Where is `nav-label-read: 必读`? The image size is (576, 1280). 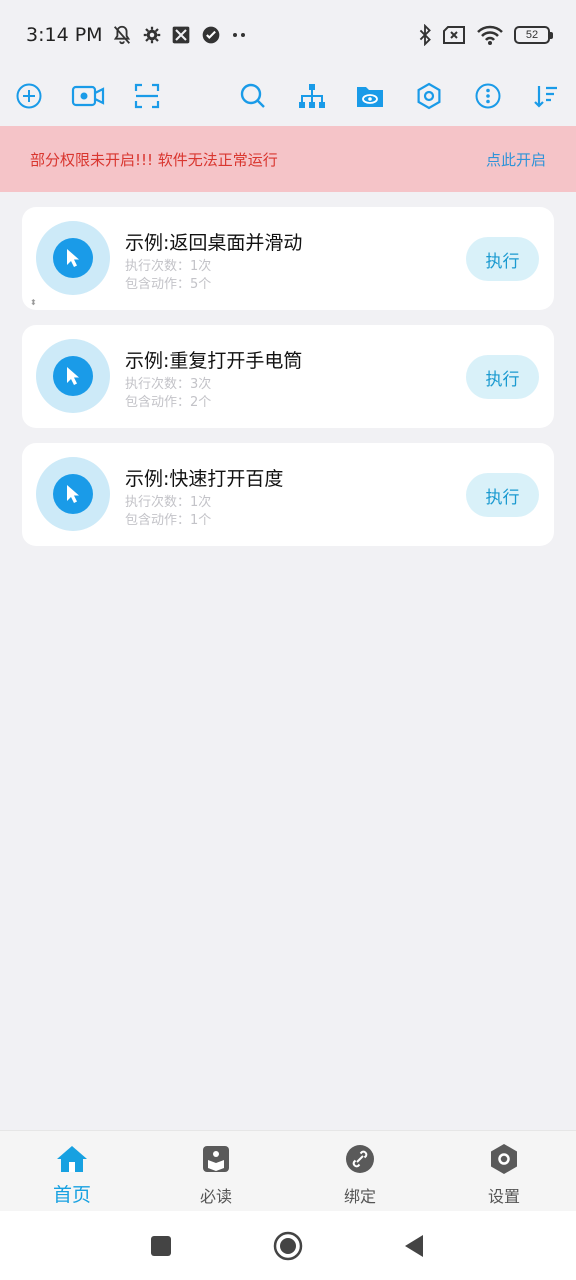 nav-label-read: 必读 is located at coordinates (215, 1196).